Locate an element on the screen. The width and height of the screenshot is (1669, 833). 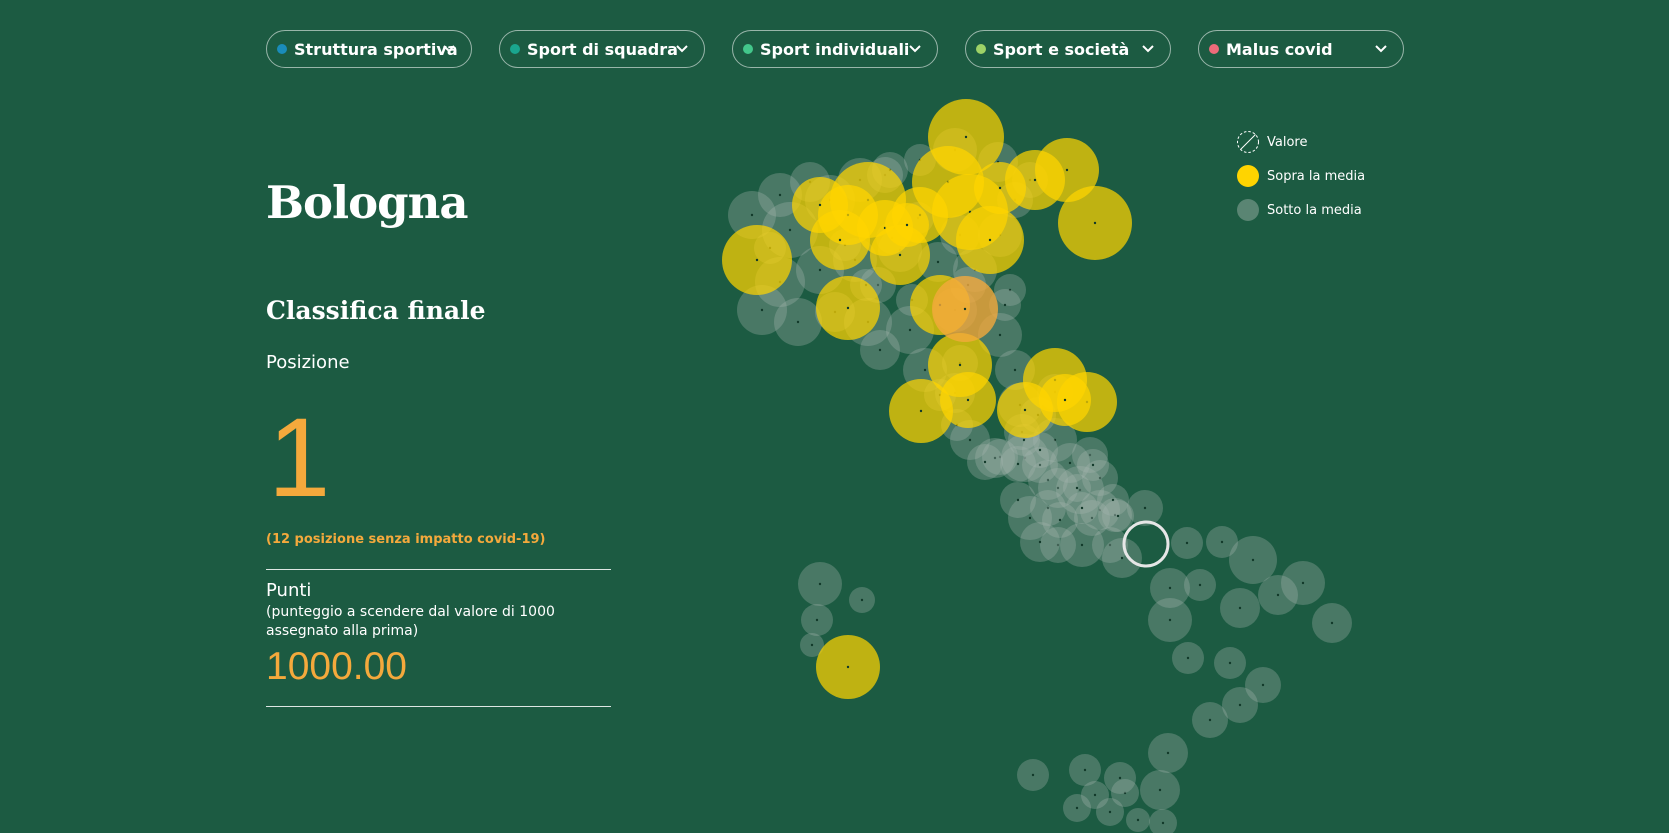
ranking-title: Classifica finale is located at coordinates (376, 310).